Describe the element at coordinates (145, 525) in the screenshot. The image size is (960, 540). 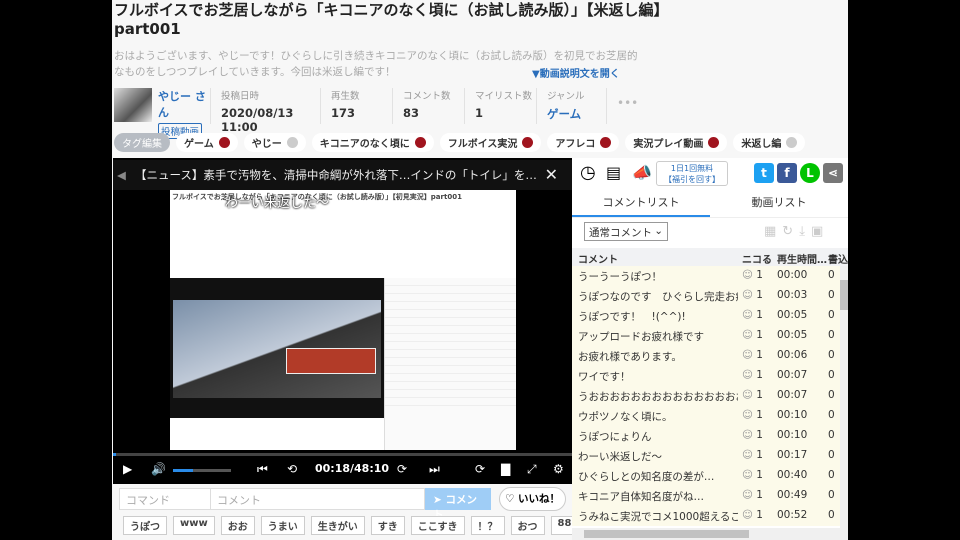
I see `quick-comment-button: うぽつ` at that location.